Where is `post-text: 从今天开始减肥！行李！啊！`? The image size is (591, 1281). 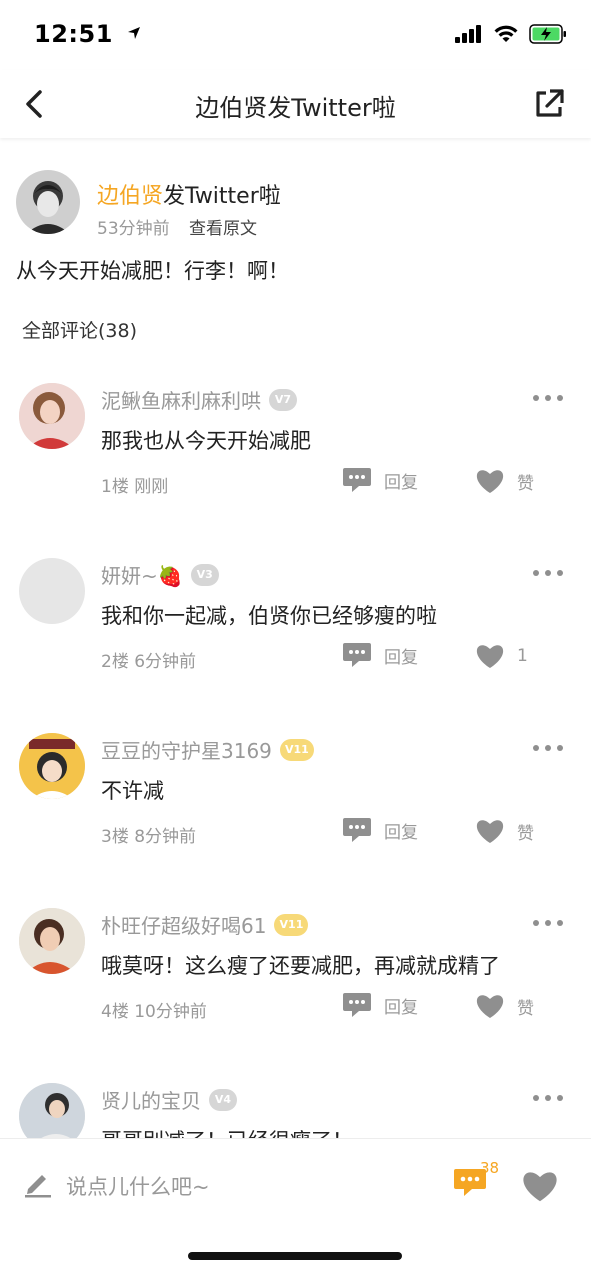 post-text: 从今天开始减肥！行李！啊！ is located at coordinates (152, 271).